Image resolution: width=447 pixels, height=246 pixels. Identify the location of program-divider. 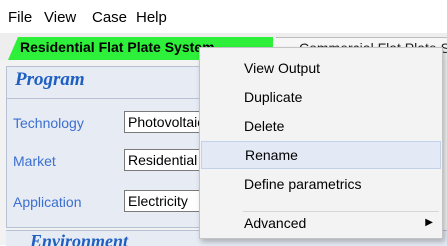
(112, 98).